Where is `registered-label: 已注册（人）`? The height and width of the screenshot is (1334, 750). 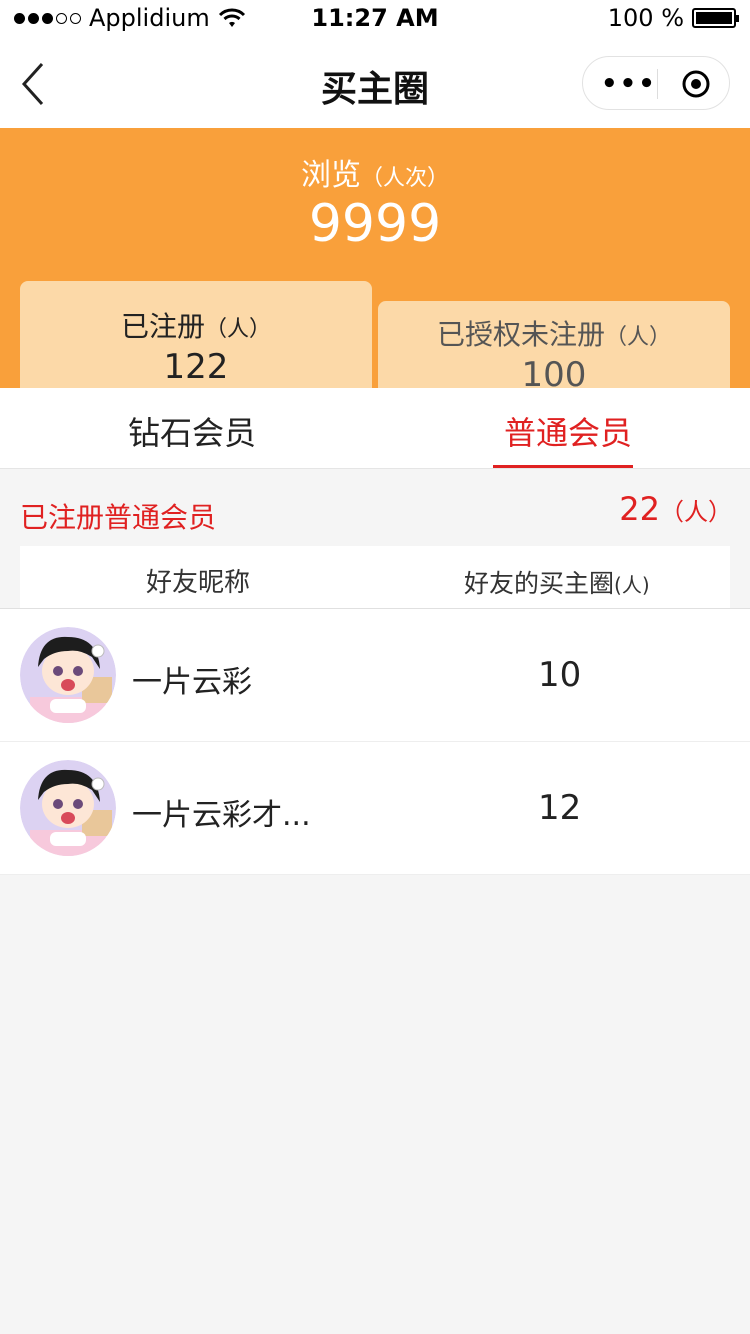 registered-label: 已注册（人） is located at coordinates (196, 325).